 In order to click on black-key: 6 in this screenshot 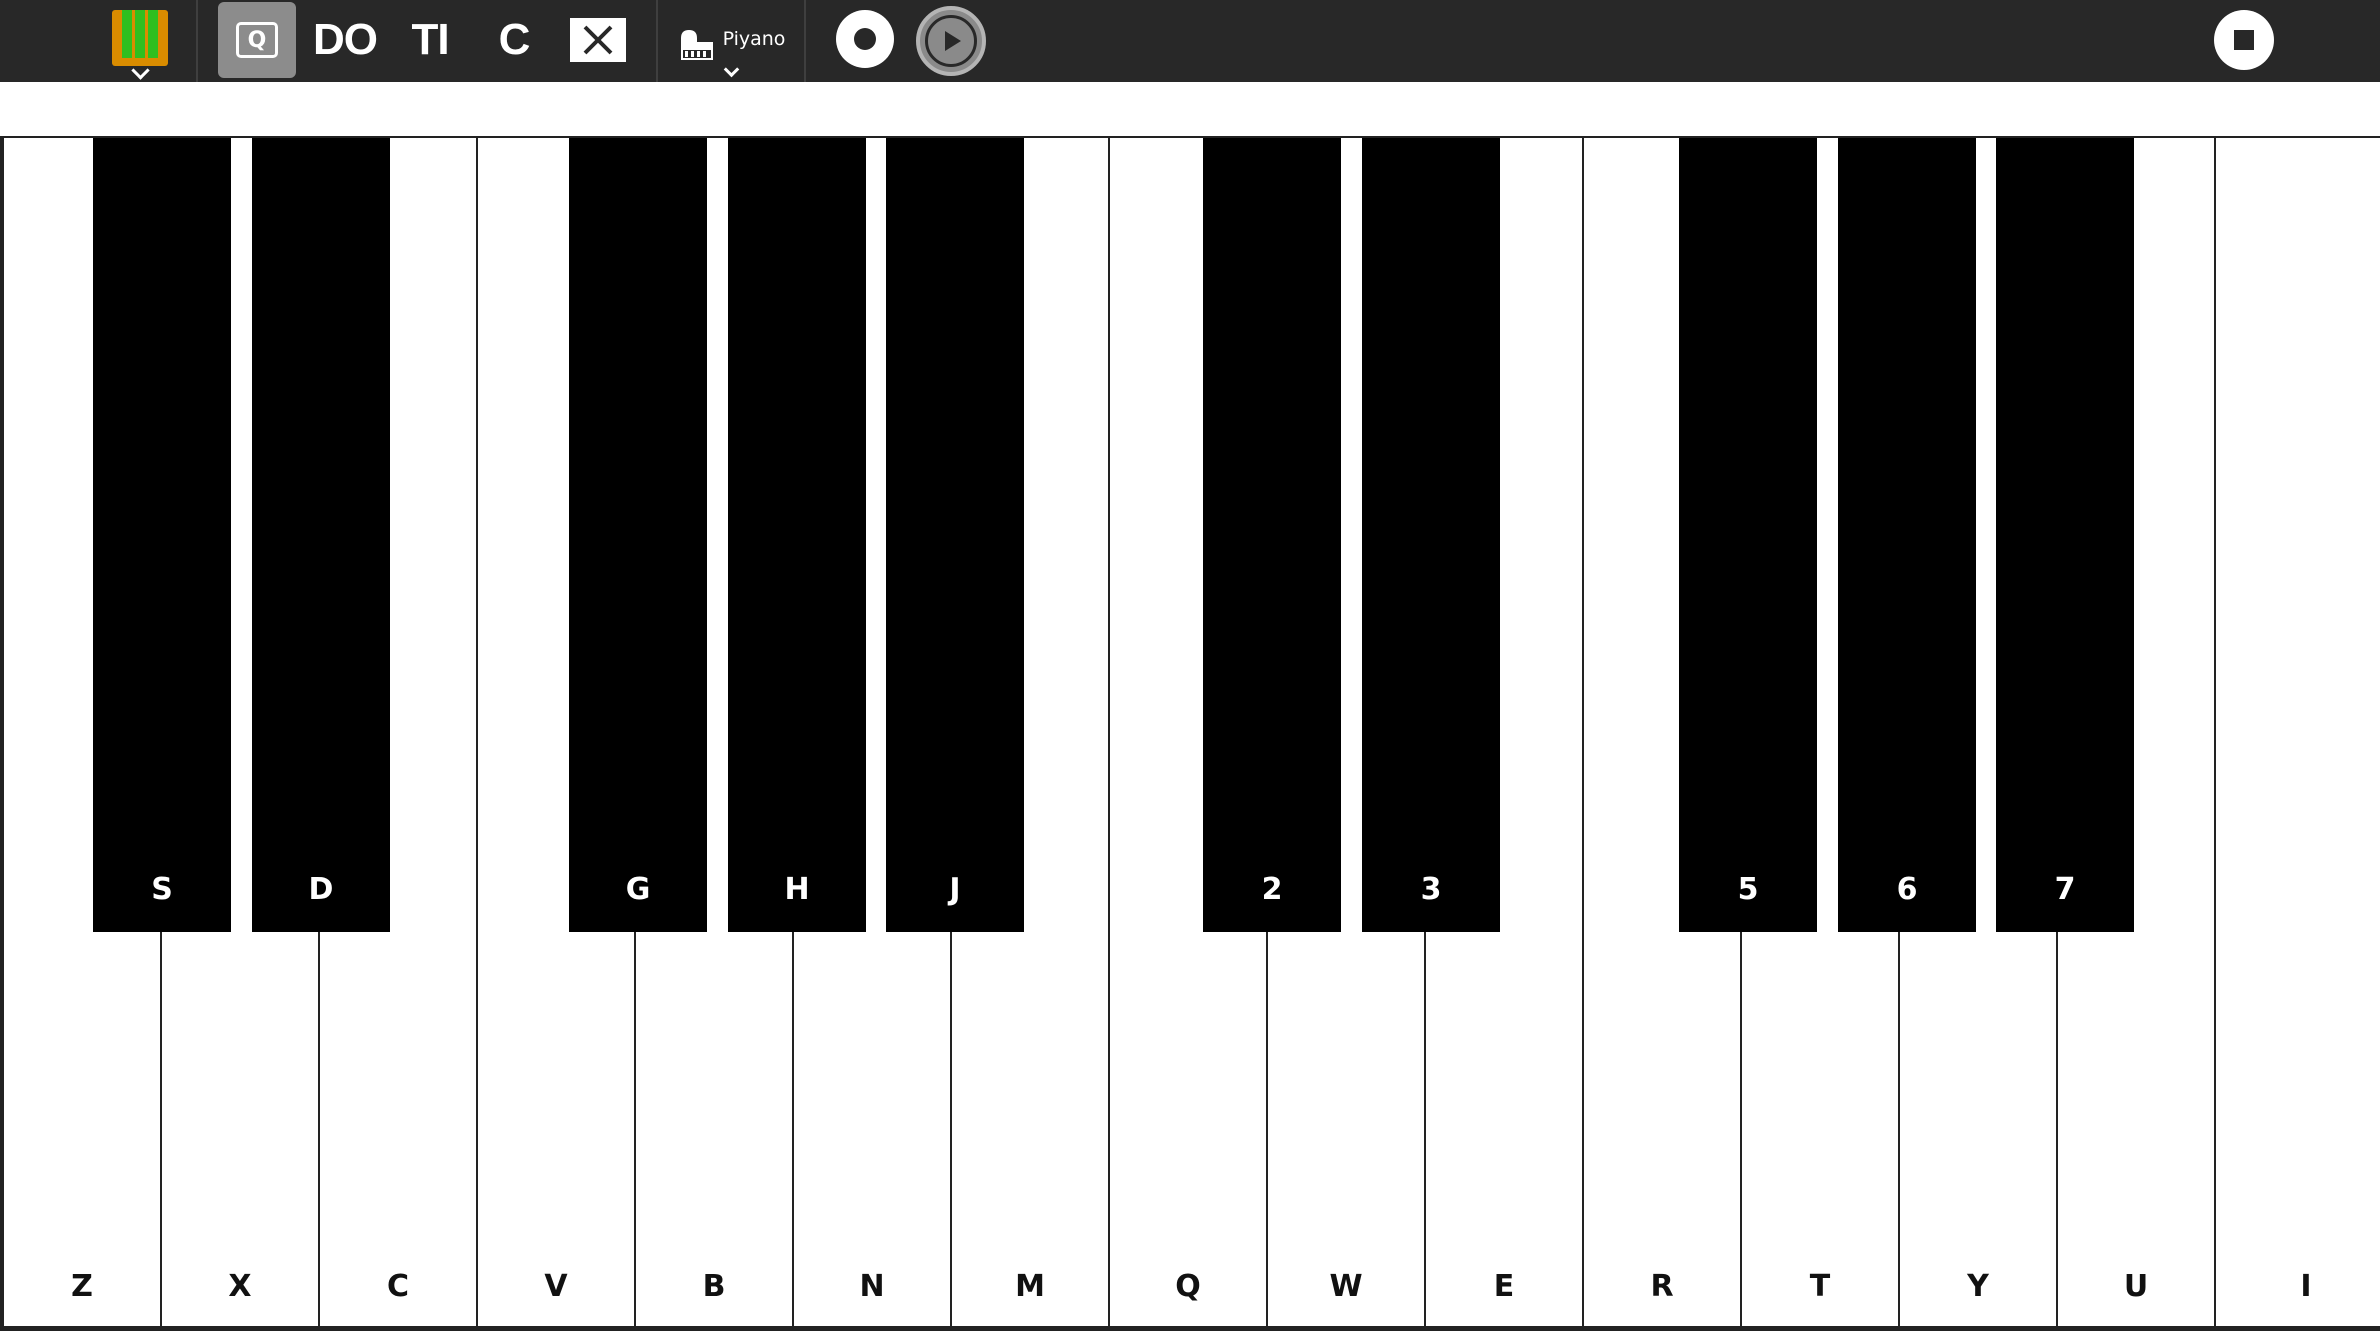, I will do `click(1907, 535)`.